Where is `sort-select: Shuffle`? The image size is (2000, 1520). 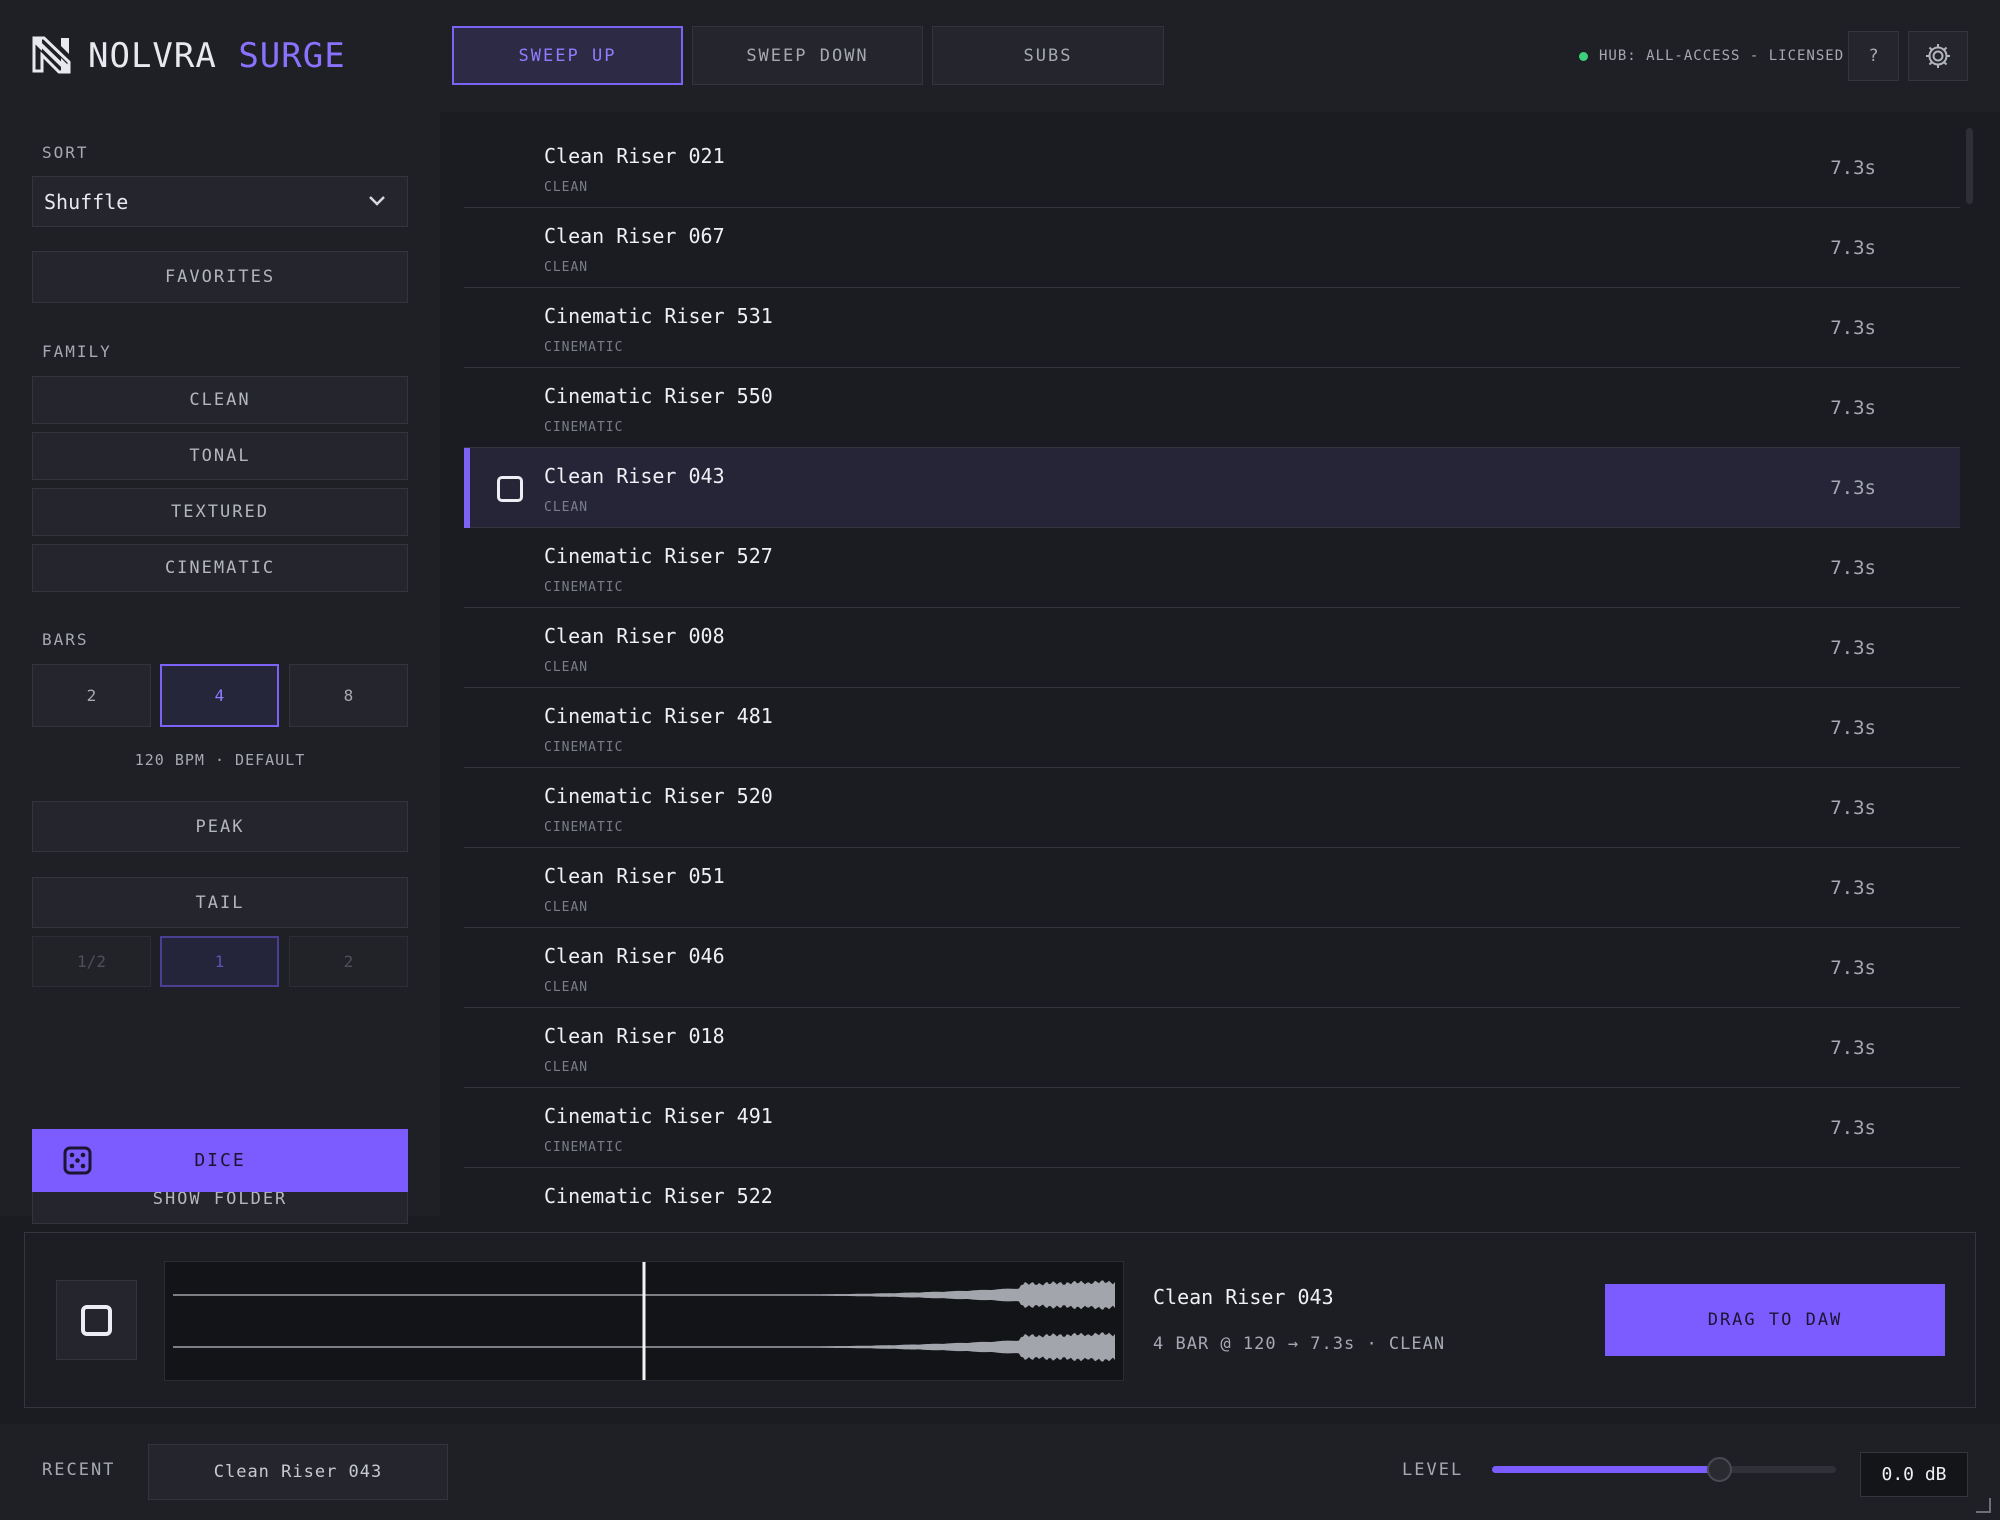
sort-select: Shuffle is located at coordinates (220, 201).